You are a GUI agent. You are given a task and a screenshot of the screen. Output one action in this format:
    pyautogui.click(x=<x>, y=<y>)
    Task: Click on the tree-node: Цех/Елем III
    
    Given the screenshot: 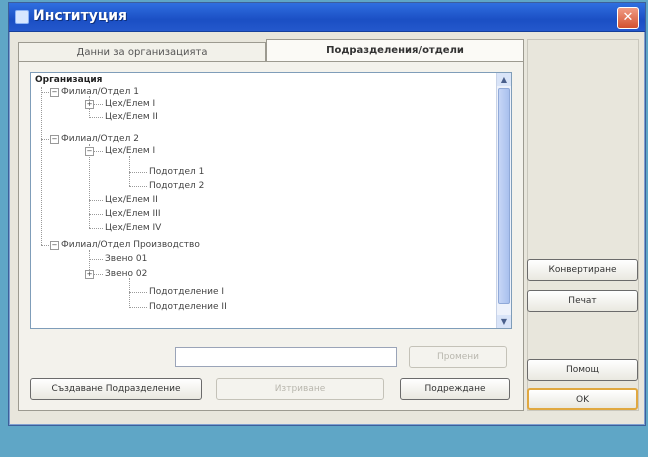 What is the action you would take?
    pyautogui.click(x=132, y=214)
    